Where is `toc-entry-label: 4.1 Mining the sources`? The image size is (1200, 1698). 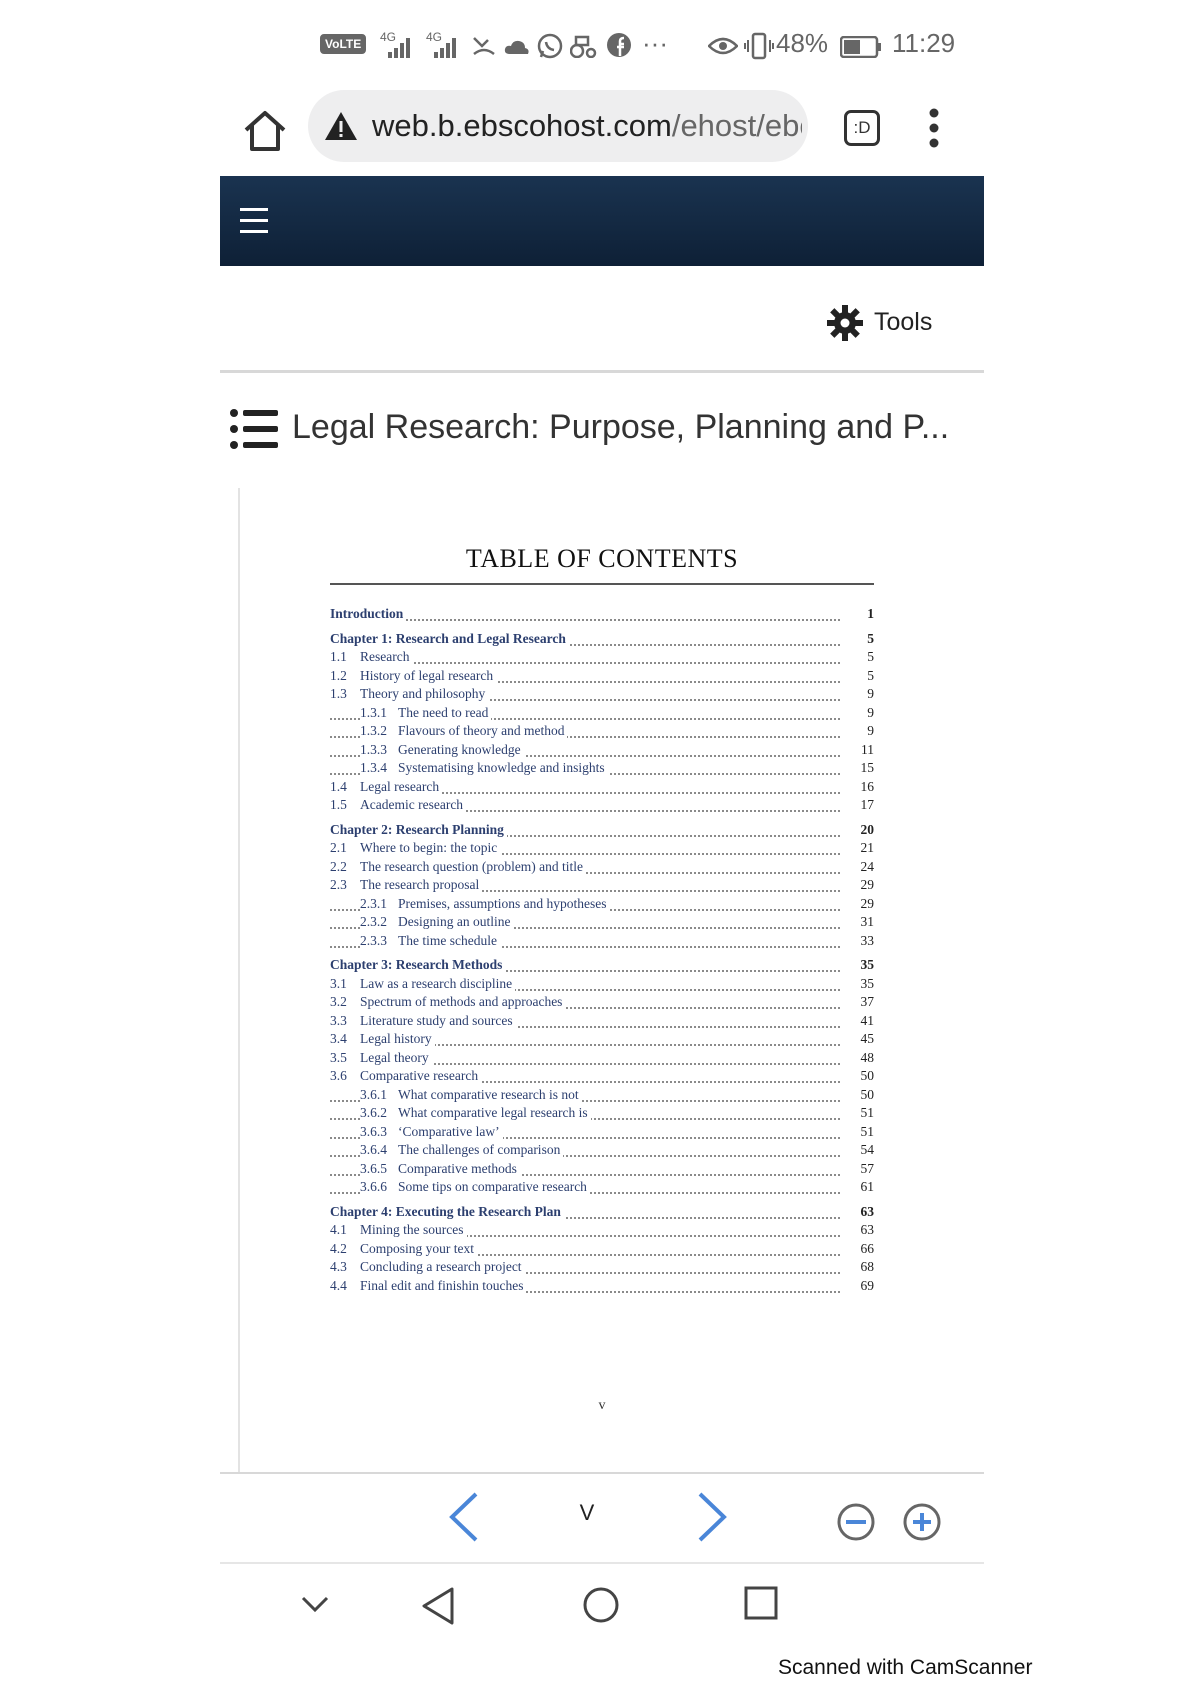
toc-entry-label: 4.1 Mining the sources is located at coordinates (398, 1230).